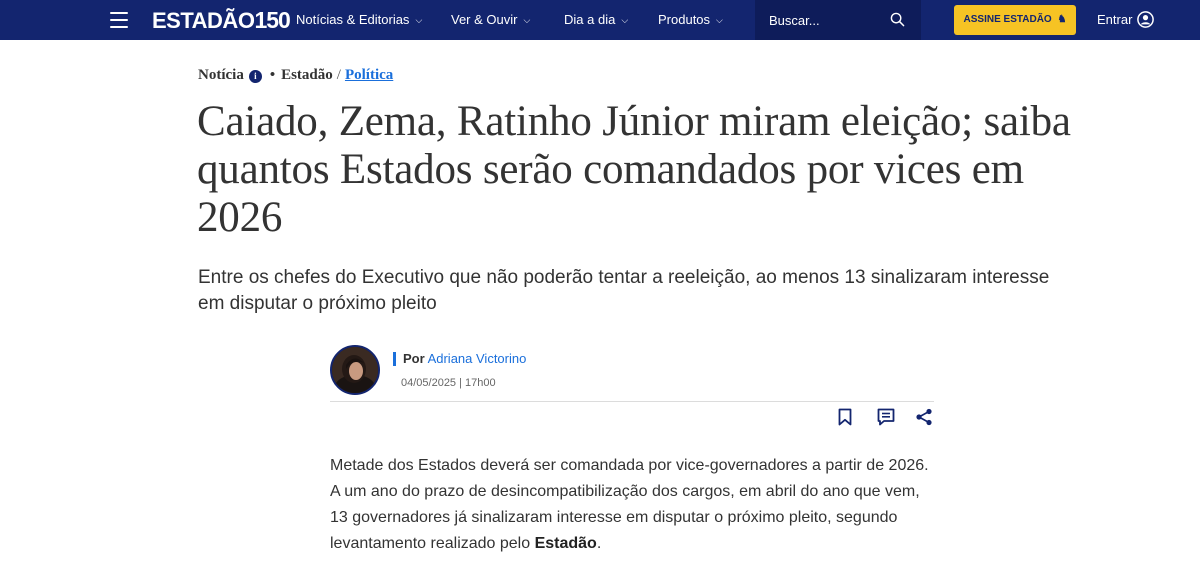  I want to click on nav-produtos: Produtos ⌵, so click(690, 20).